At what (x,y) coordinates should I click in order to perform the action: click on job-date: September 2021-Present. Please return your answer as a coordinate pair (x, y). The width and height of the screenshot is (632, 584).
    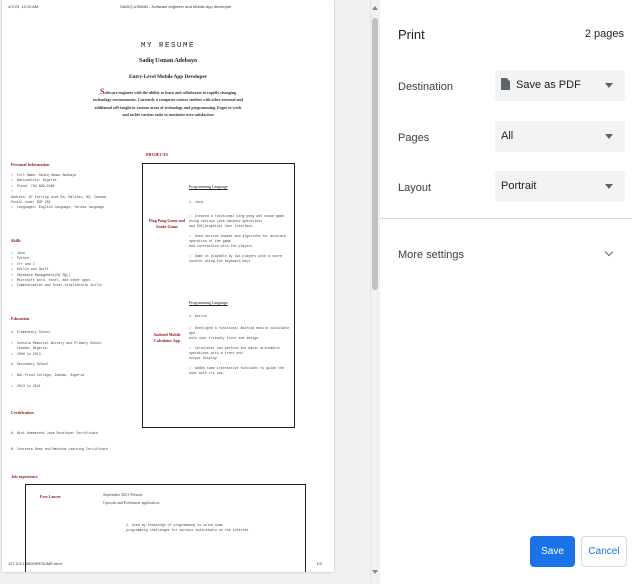
    Looking at the image, I should click on (123, 494).